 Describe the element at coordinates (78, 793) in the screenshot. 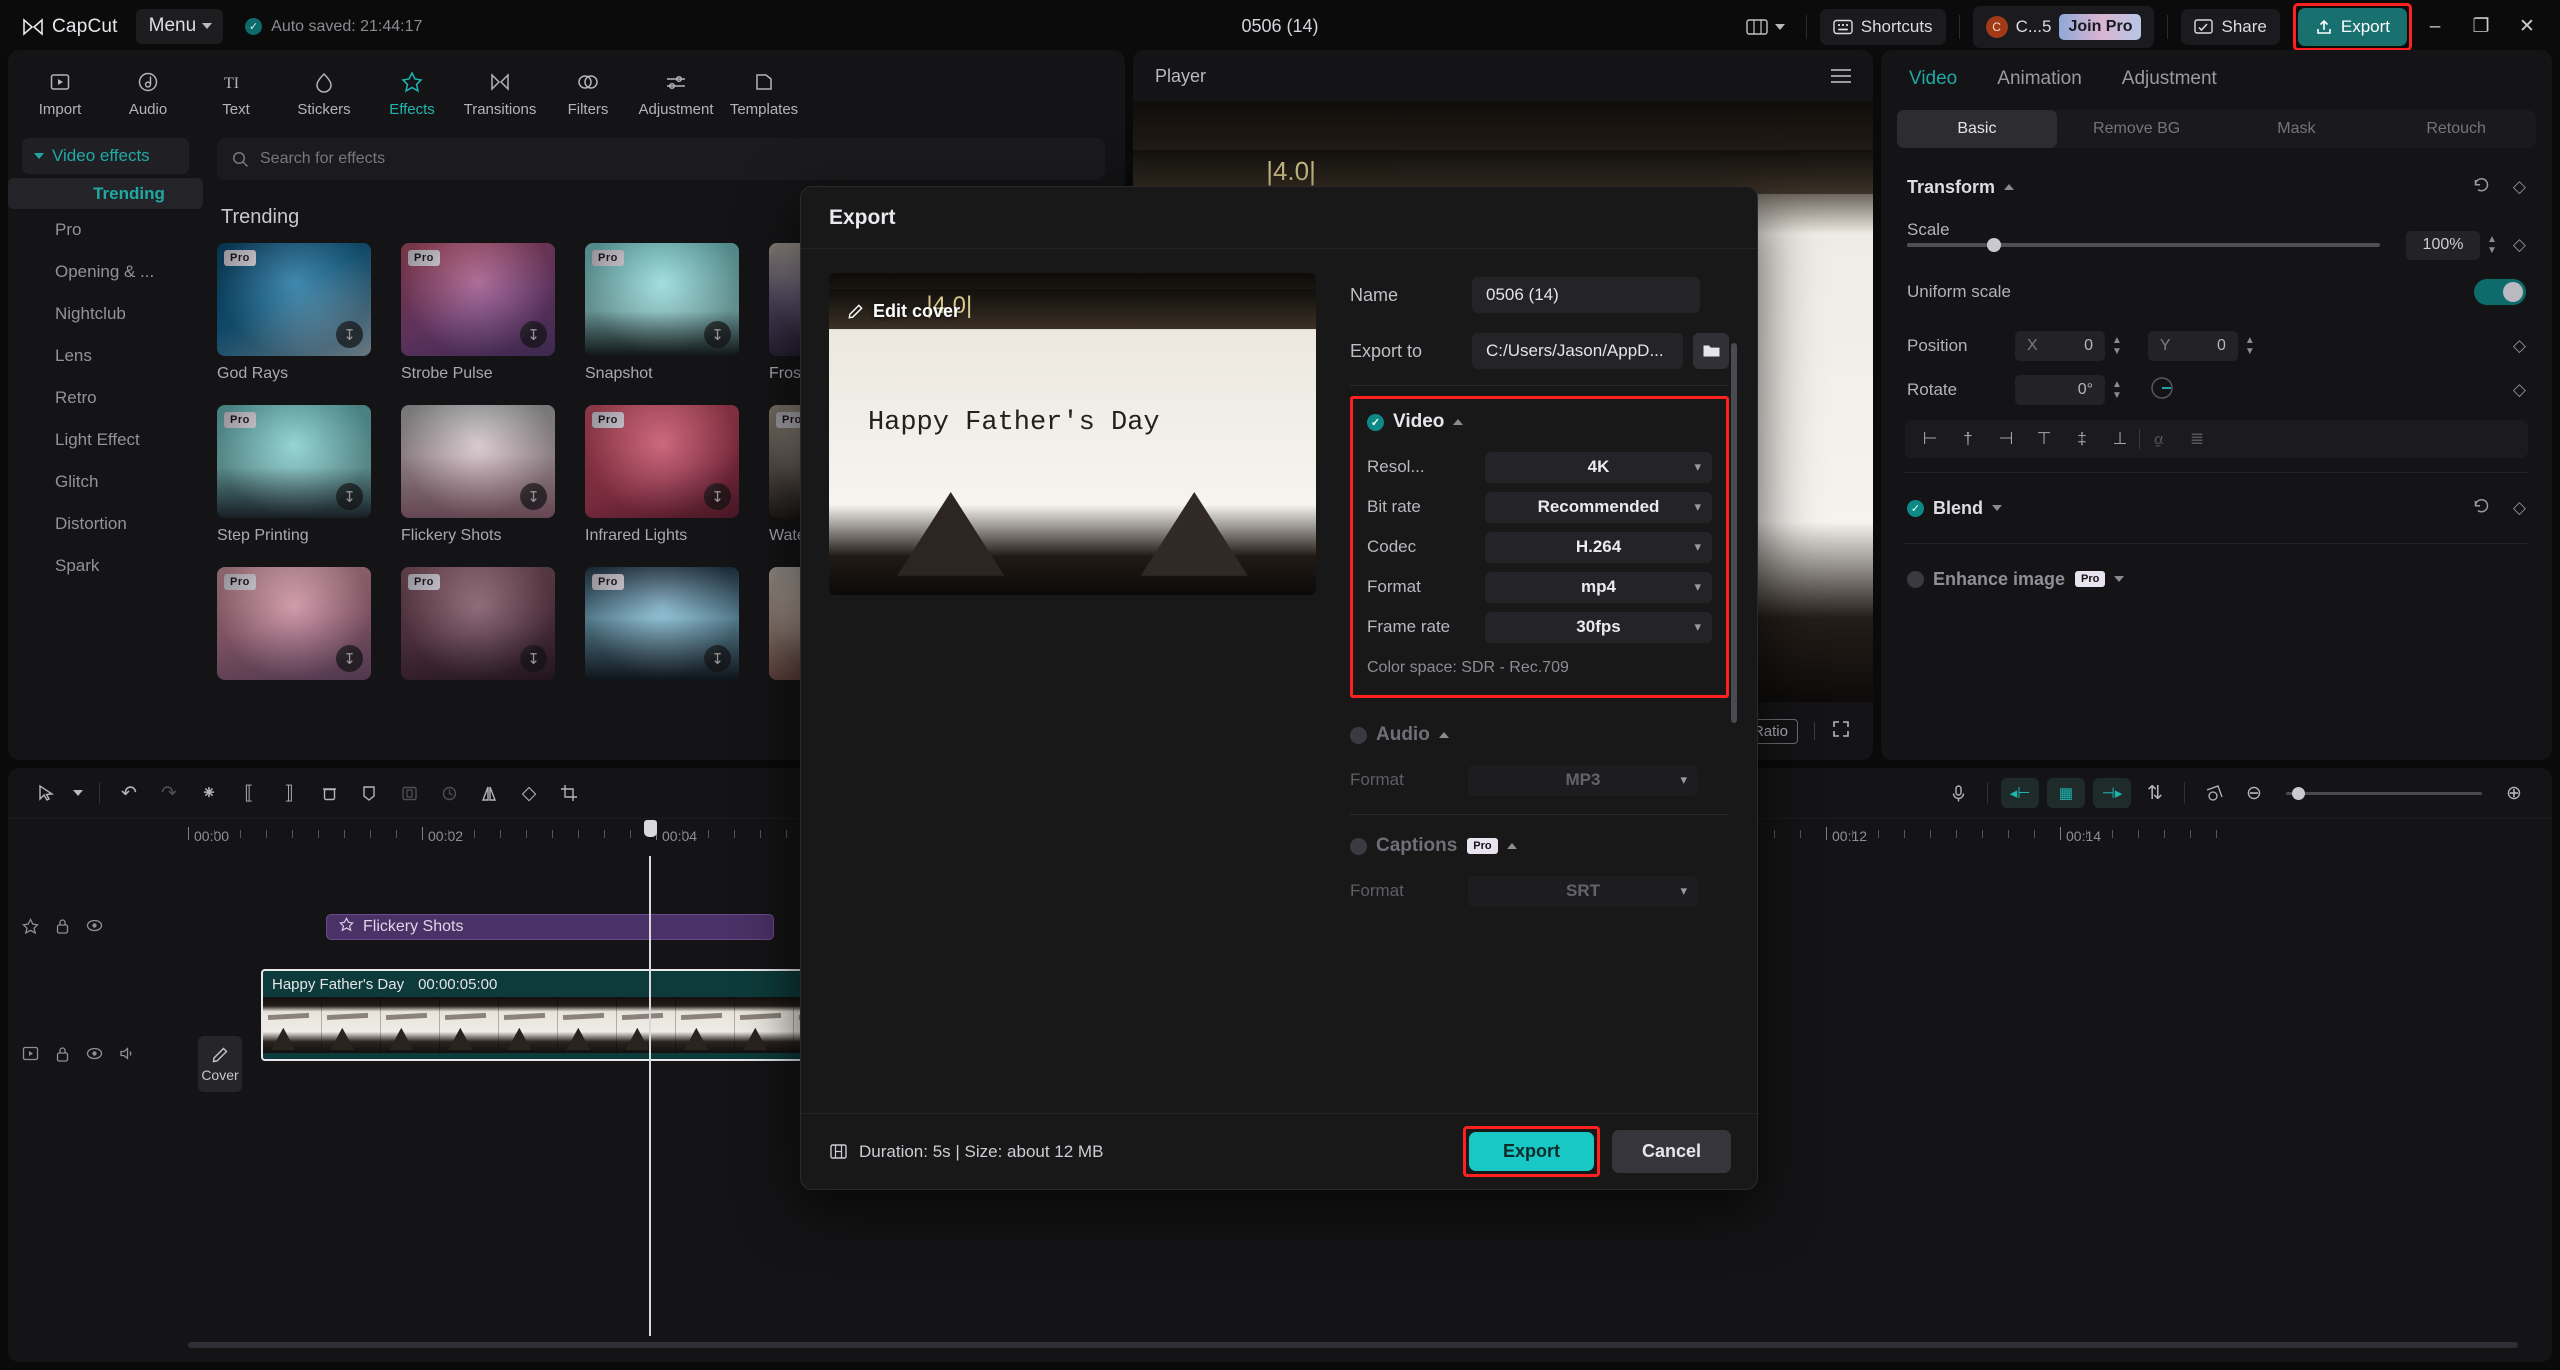

I see `tool-dropdown-icon` at that location.